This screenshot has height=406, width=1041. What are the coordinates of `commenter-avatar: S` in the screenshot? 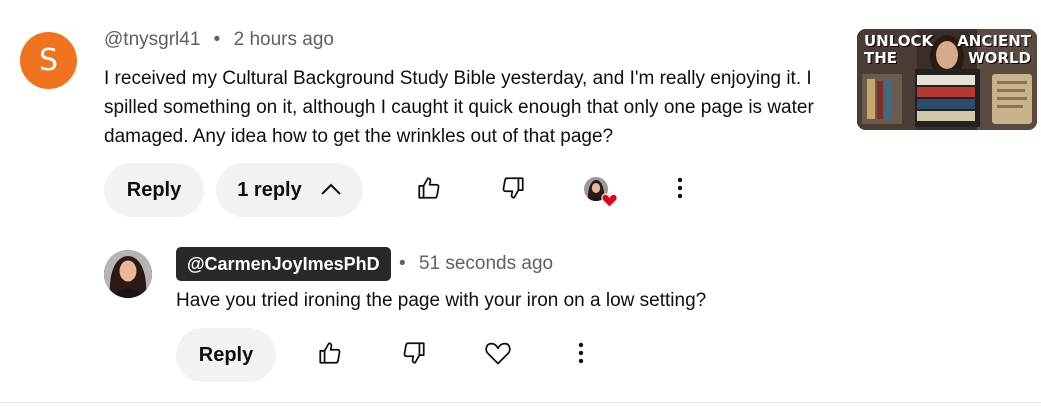 It's located at (48, 60).